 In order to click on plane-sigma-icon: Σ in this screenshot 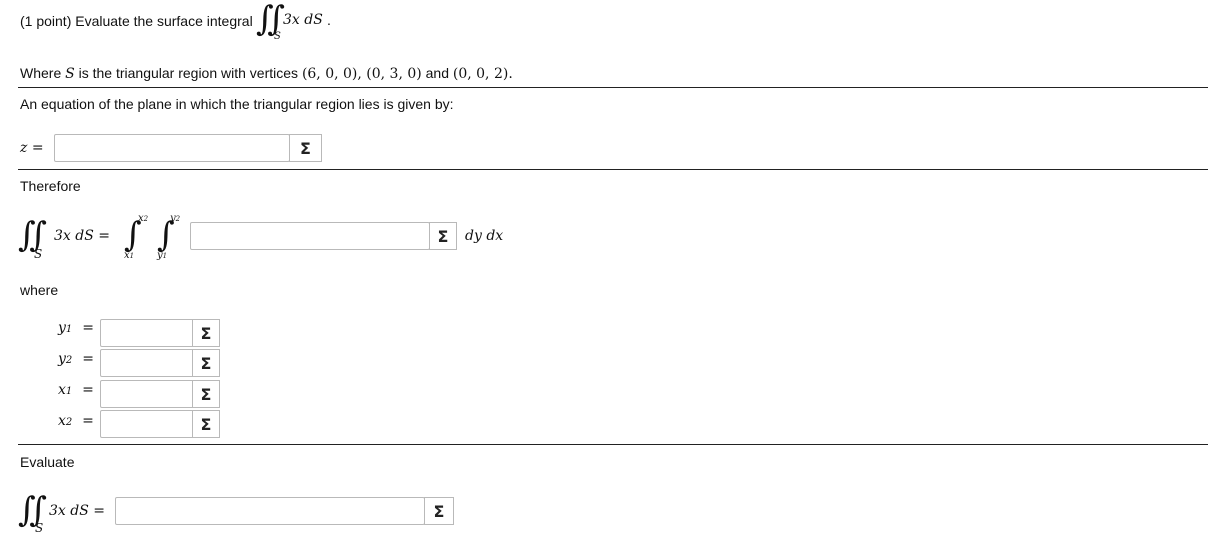, I will do `click(305, 148)`.